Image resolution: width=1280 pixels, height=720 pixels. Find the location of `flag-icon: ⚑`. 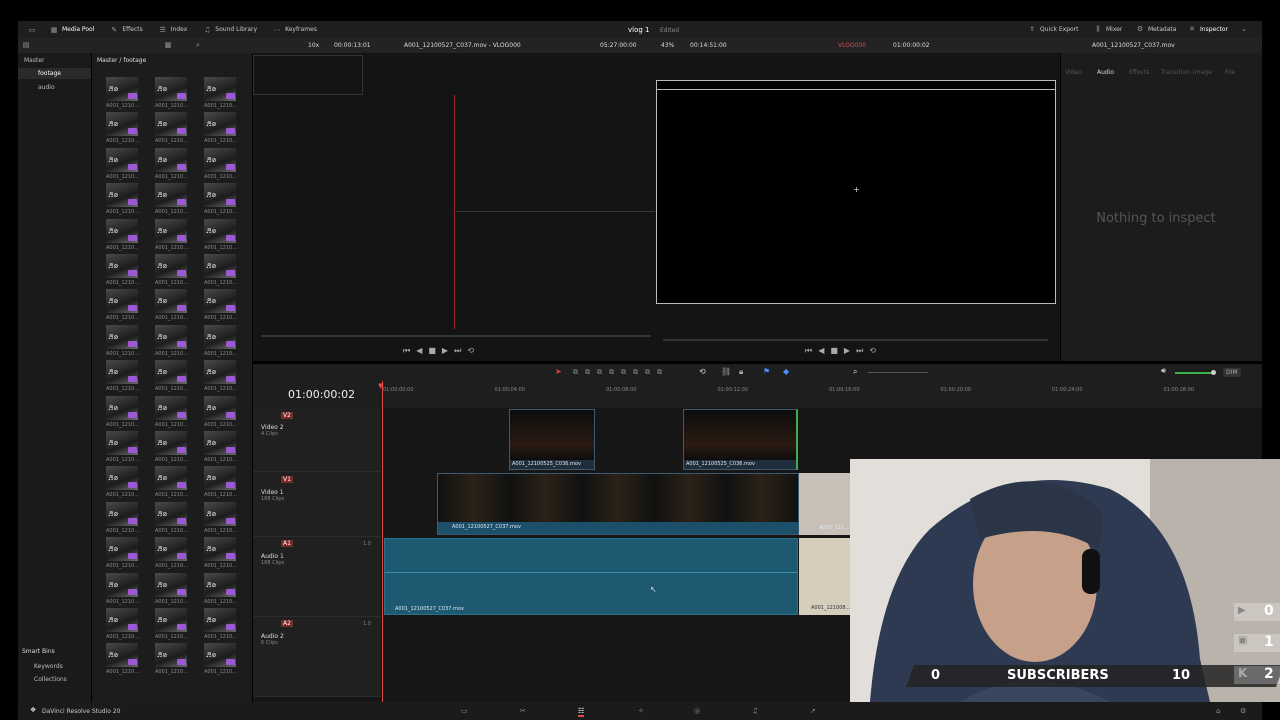

flag-icon: ⚑ is located at coordinates (766, 371).